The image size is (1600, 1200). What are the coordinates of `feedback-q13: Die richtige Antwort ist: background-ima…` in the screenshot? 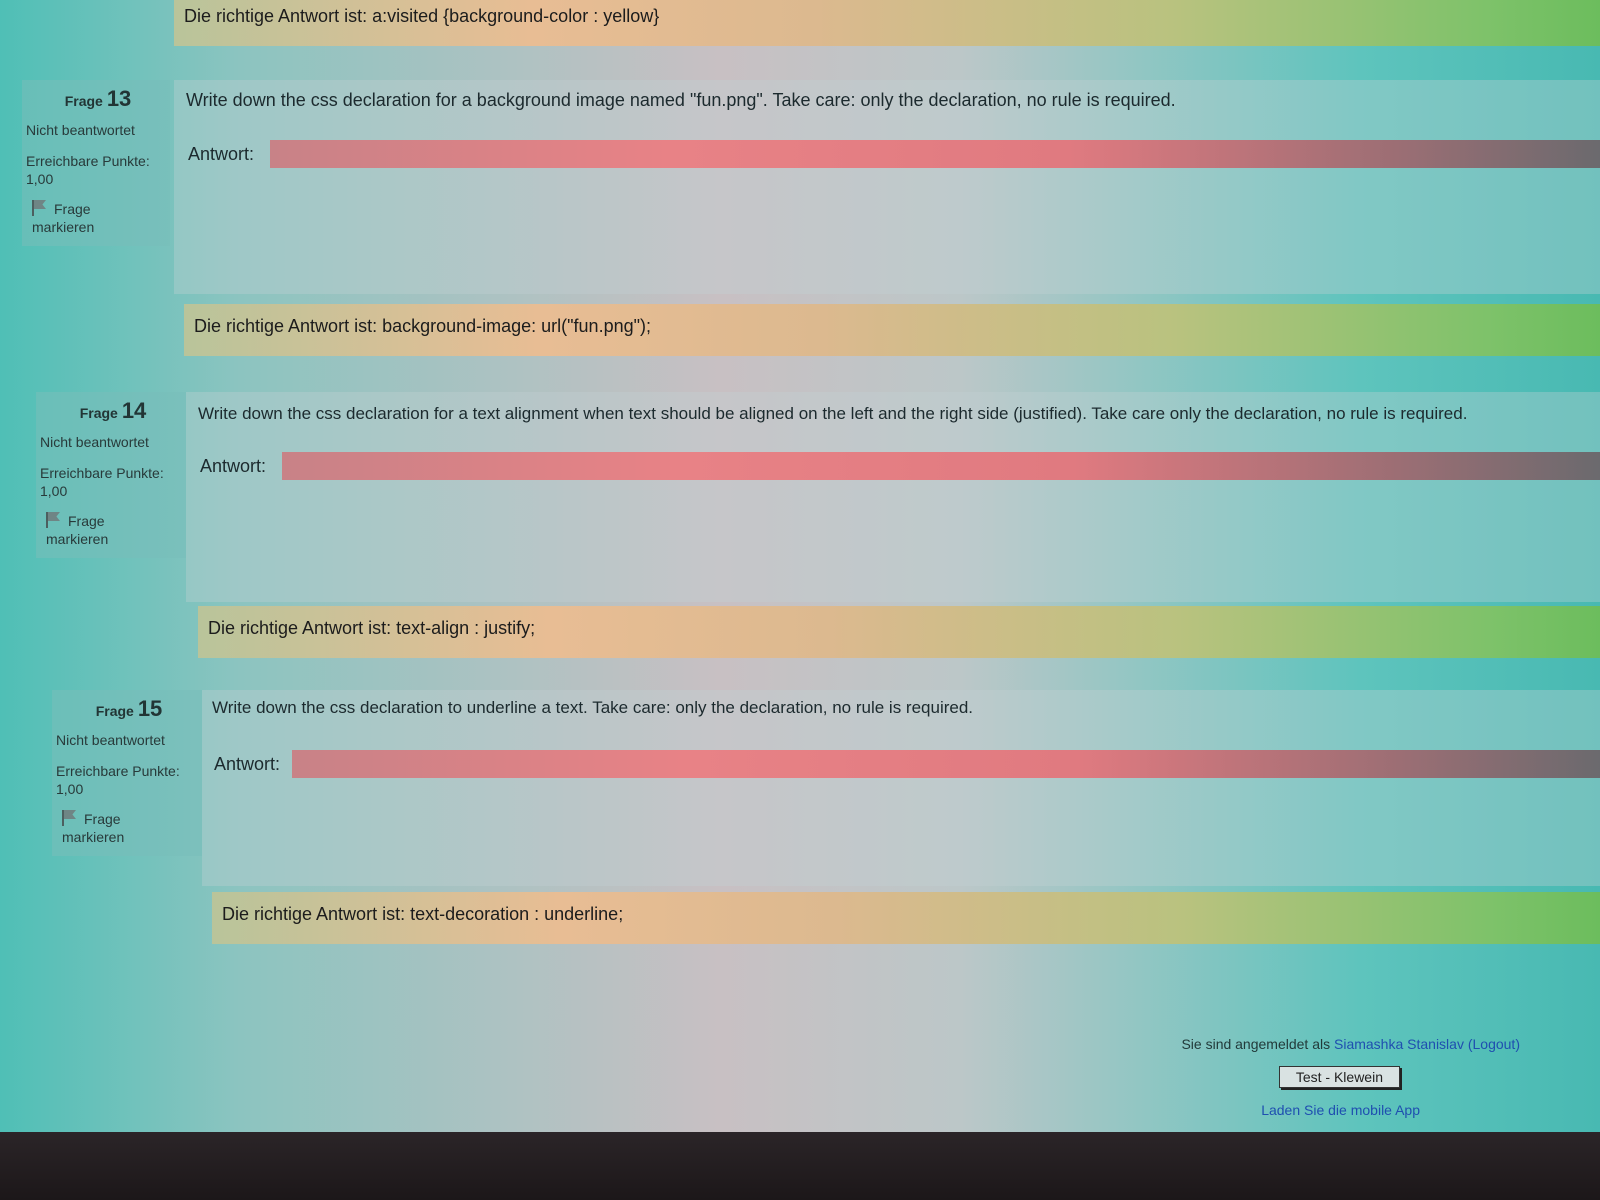 It's located at (892, 330).